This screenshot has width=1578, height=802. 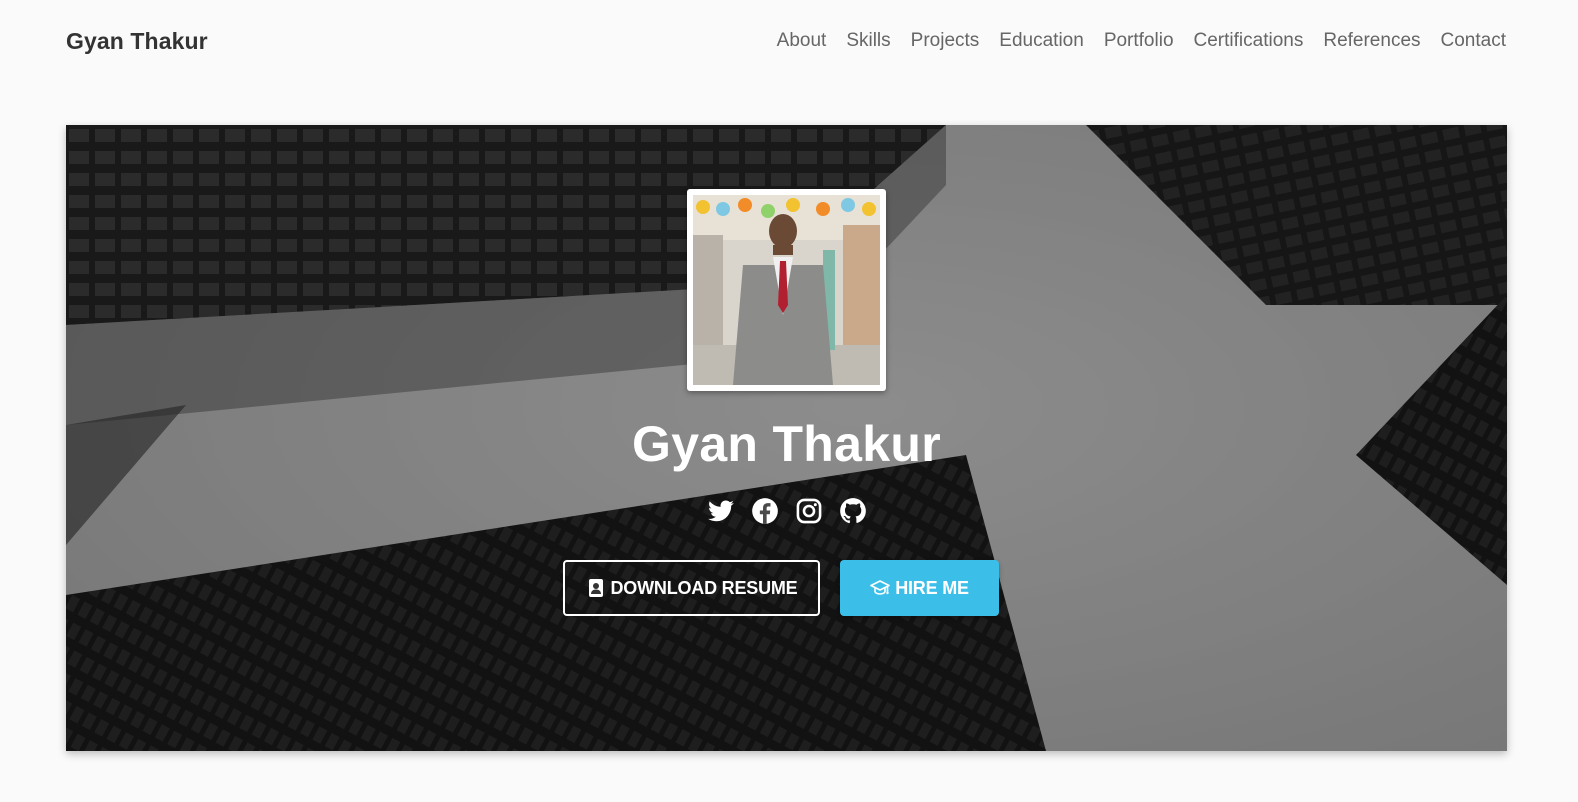 I want to click on nav-link-projects: Projects, so click(x=945, y=41).